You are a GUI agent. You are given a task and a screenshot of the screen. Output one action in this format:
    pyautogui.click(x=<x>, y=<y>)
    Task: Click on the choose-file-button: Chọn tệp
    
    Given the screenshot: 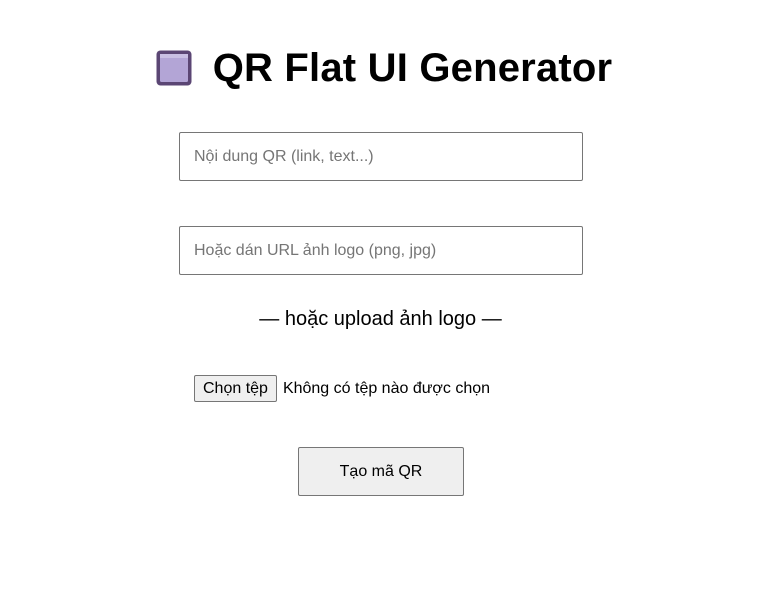 What is the action you would take?
    pyautogui.click(x=235, y=388)
    